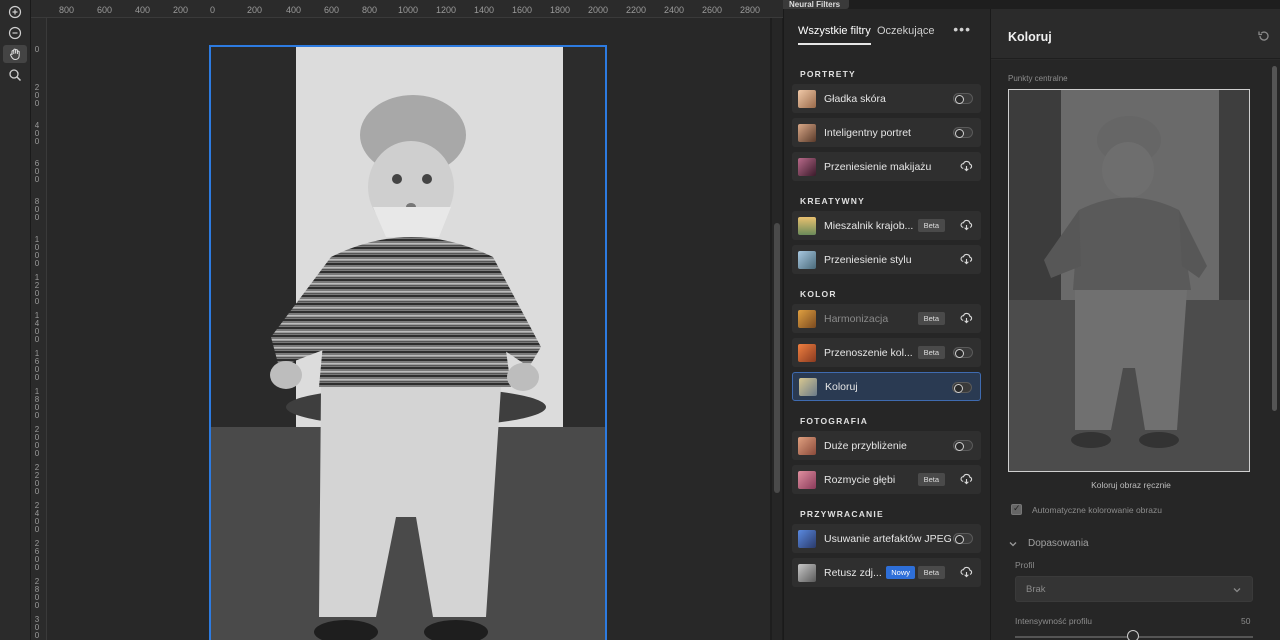 This screenshot has height=640, width=1280. I want to click on filter-item: Przenoszenie kol... Beta, so click(886, 352).